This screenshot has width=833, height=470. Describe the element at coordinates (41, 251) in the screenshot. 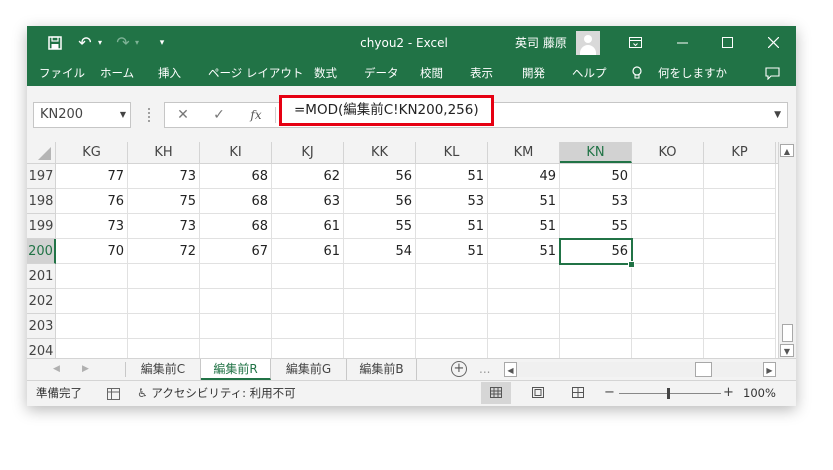

I see `row-header: 200` at that location.